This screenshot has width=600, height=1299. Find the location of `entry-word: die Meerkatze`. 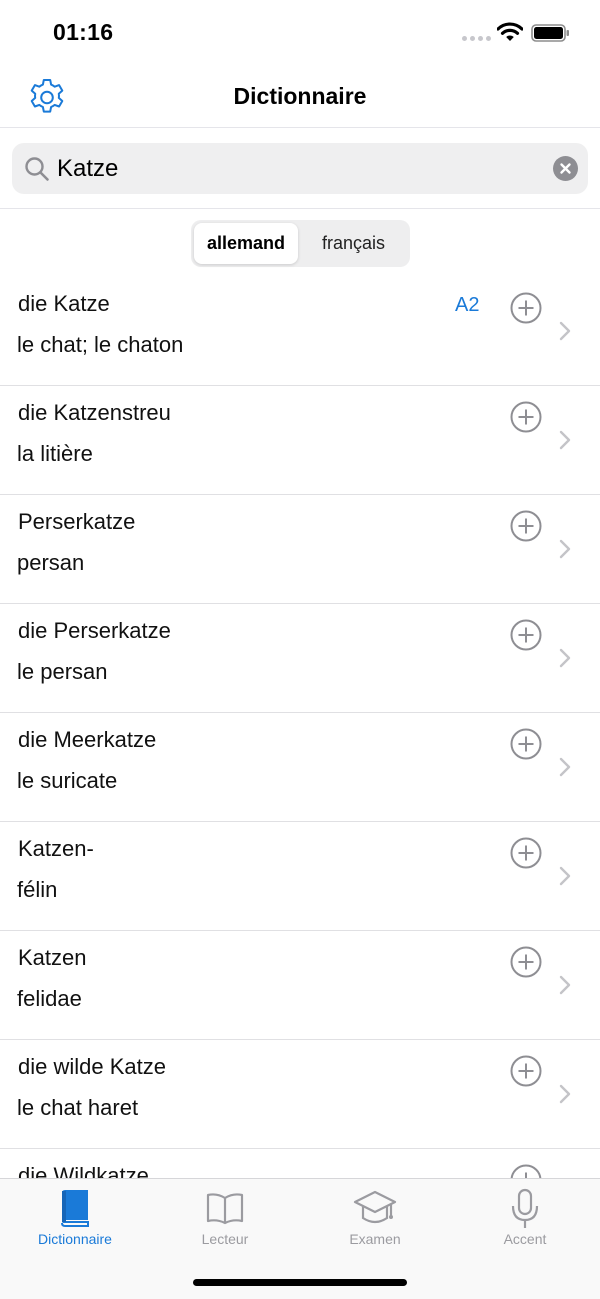

entry-word: die Meerkatze is located at coordinates (87, 739).